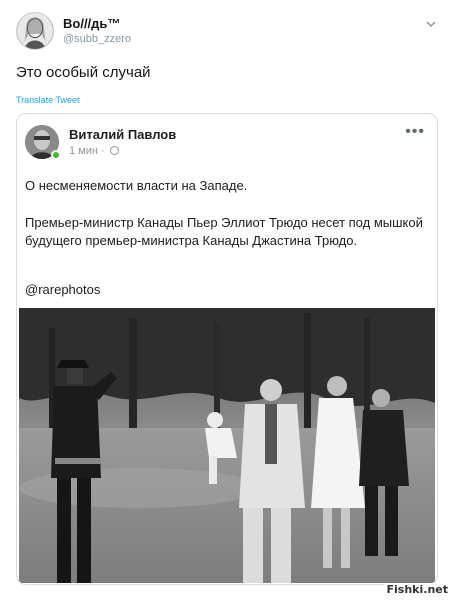  What do you see at coordinates (87, 151) in the screenshot?
I see `post-time: 1 мин ·` at bounding box center [87, 151].